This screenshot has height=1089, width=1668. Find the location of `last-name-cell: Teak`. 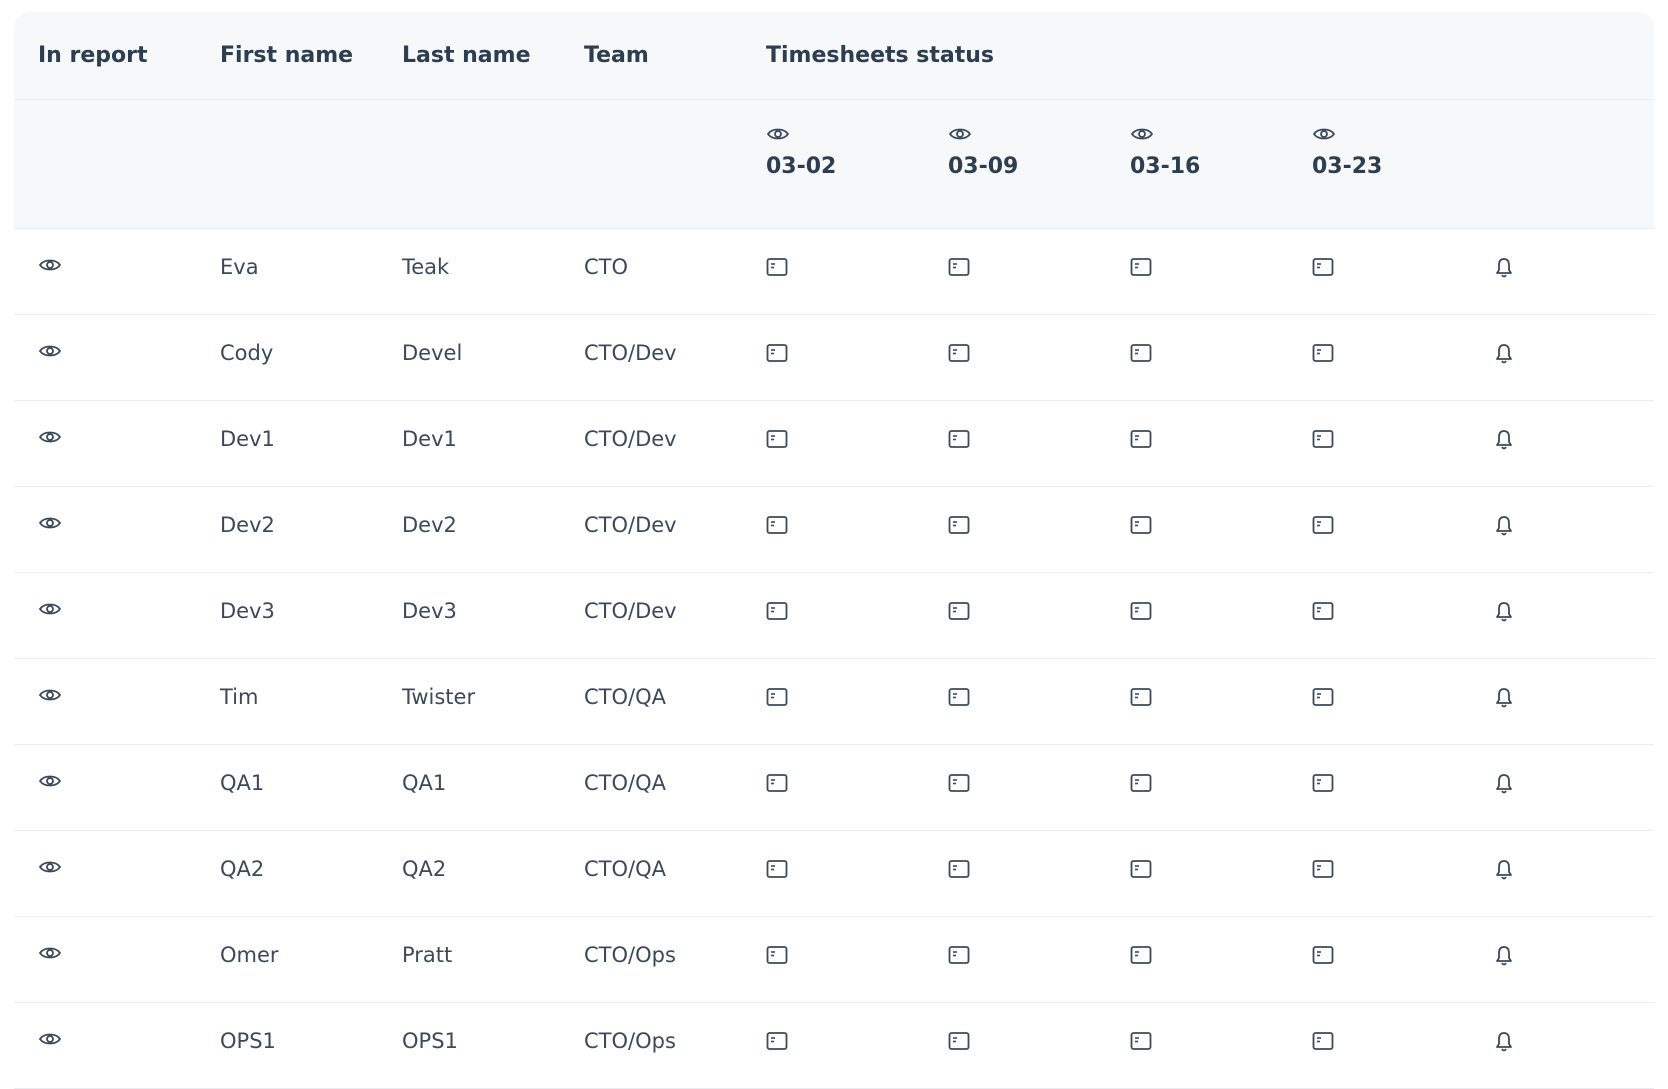

last-name-cell: Teak is located at coordinates (426, 267).